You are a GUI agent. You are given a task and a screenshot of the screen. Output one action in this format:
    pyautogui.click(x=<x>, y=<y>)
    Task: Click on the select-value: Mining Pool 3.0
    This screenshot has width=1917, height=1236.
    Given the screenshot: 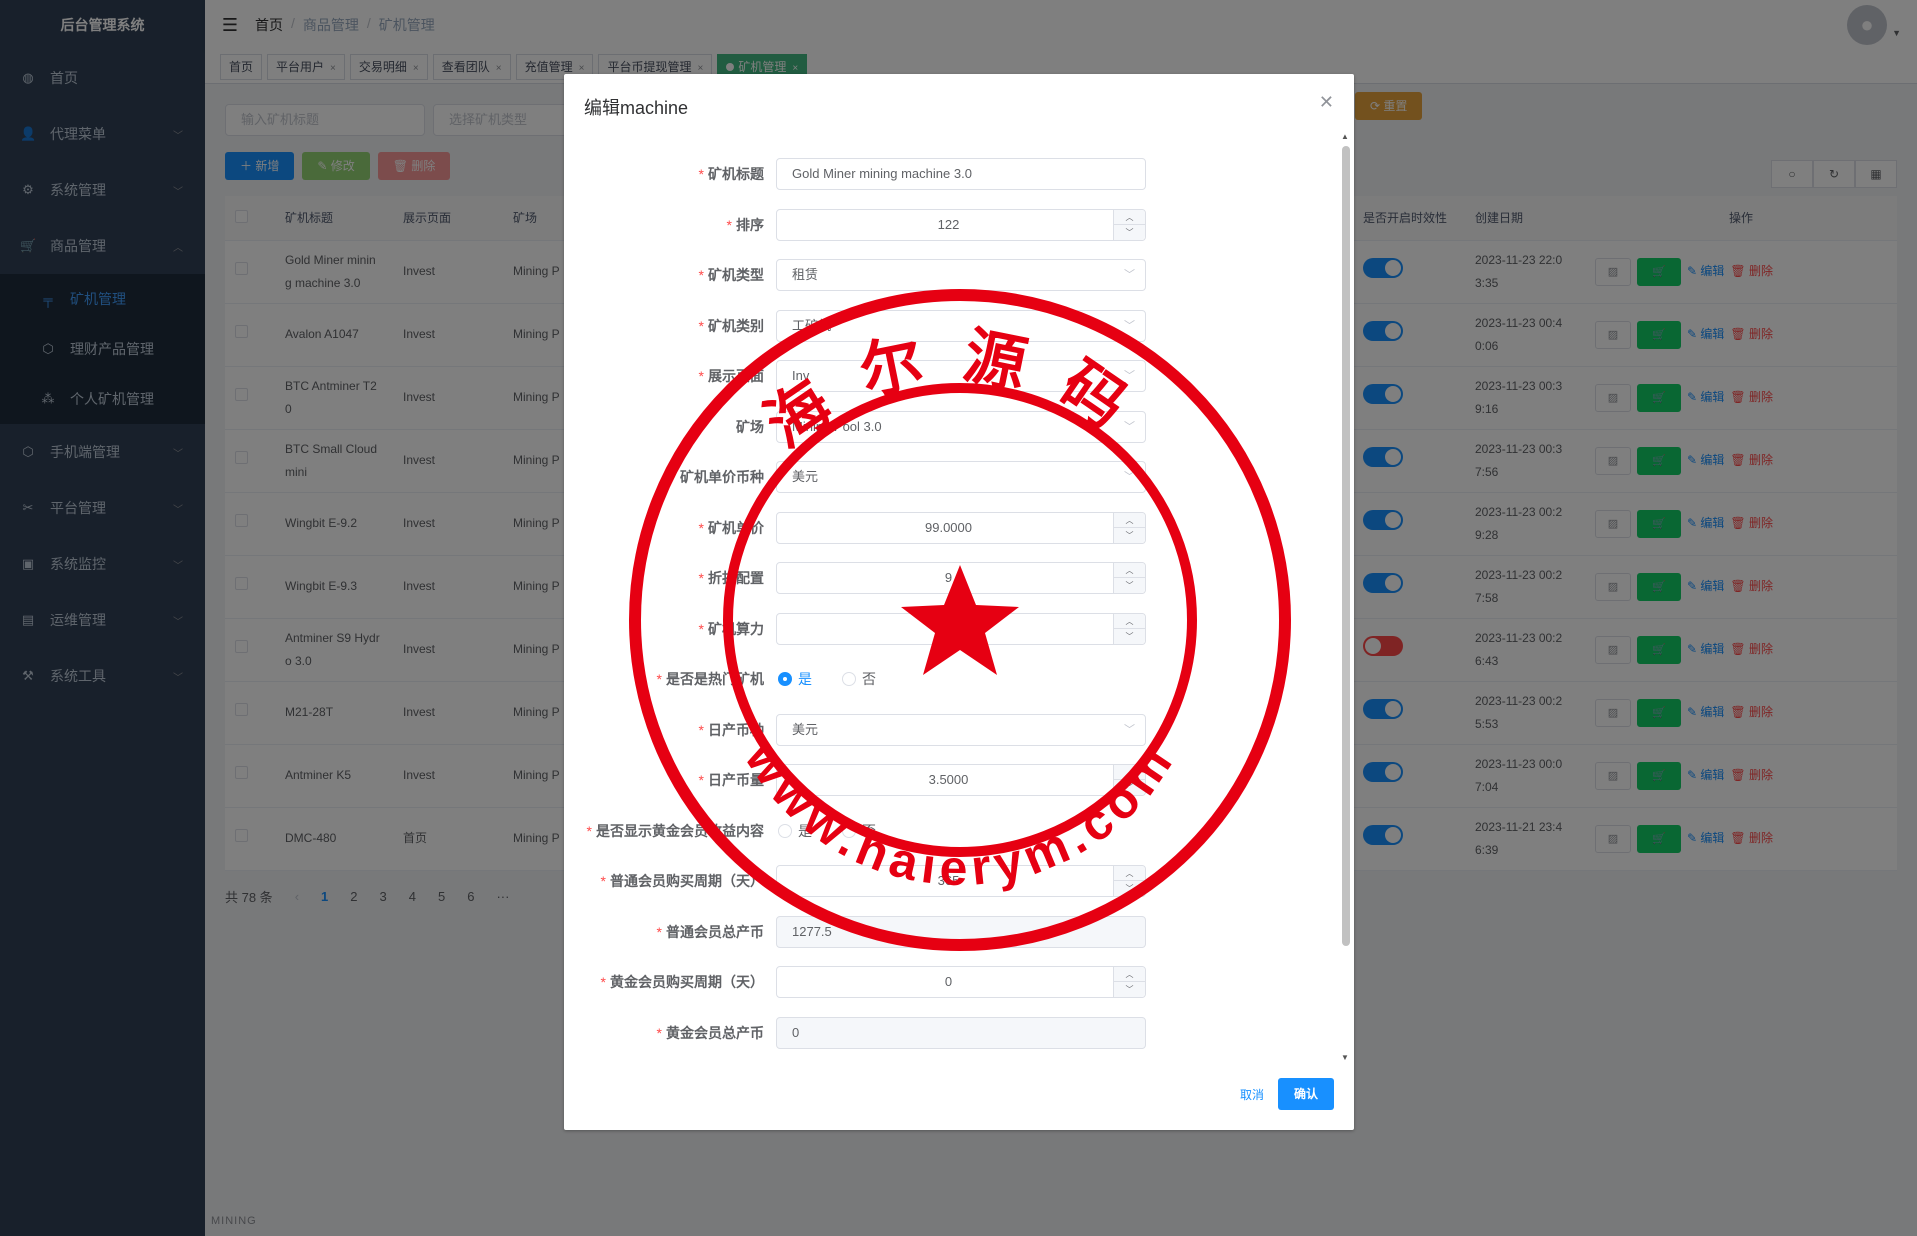 What is the action you would take?
    pyautogui.click(x=837, y=426)
    